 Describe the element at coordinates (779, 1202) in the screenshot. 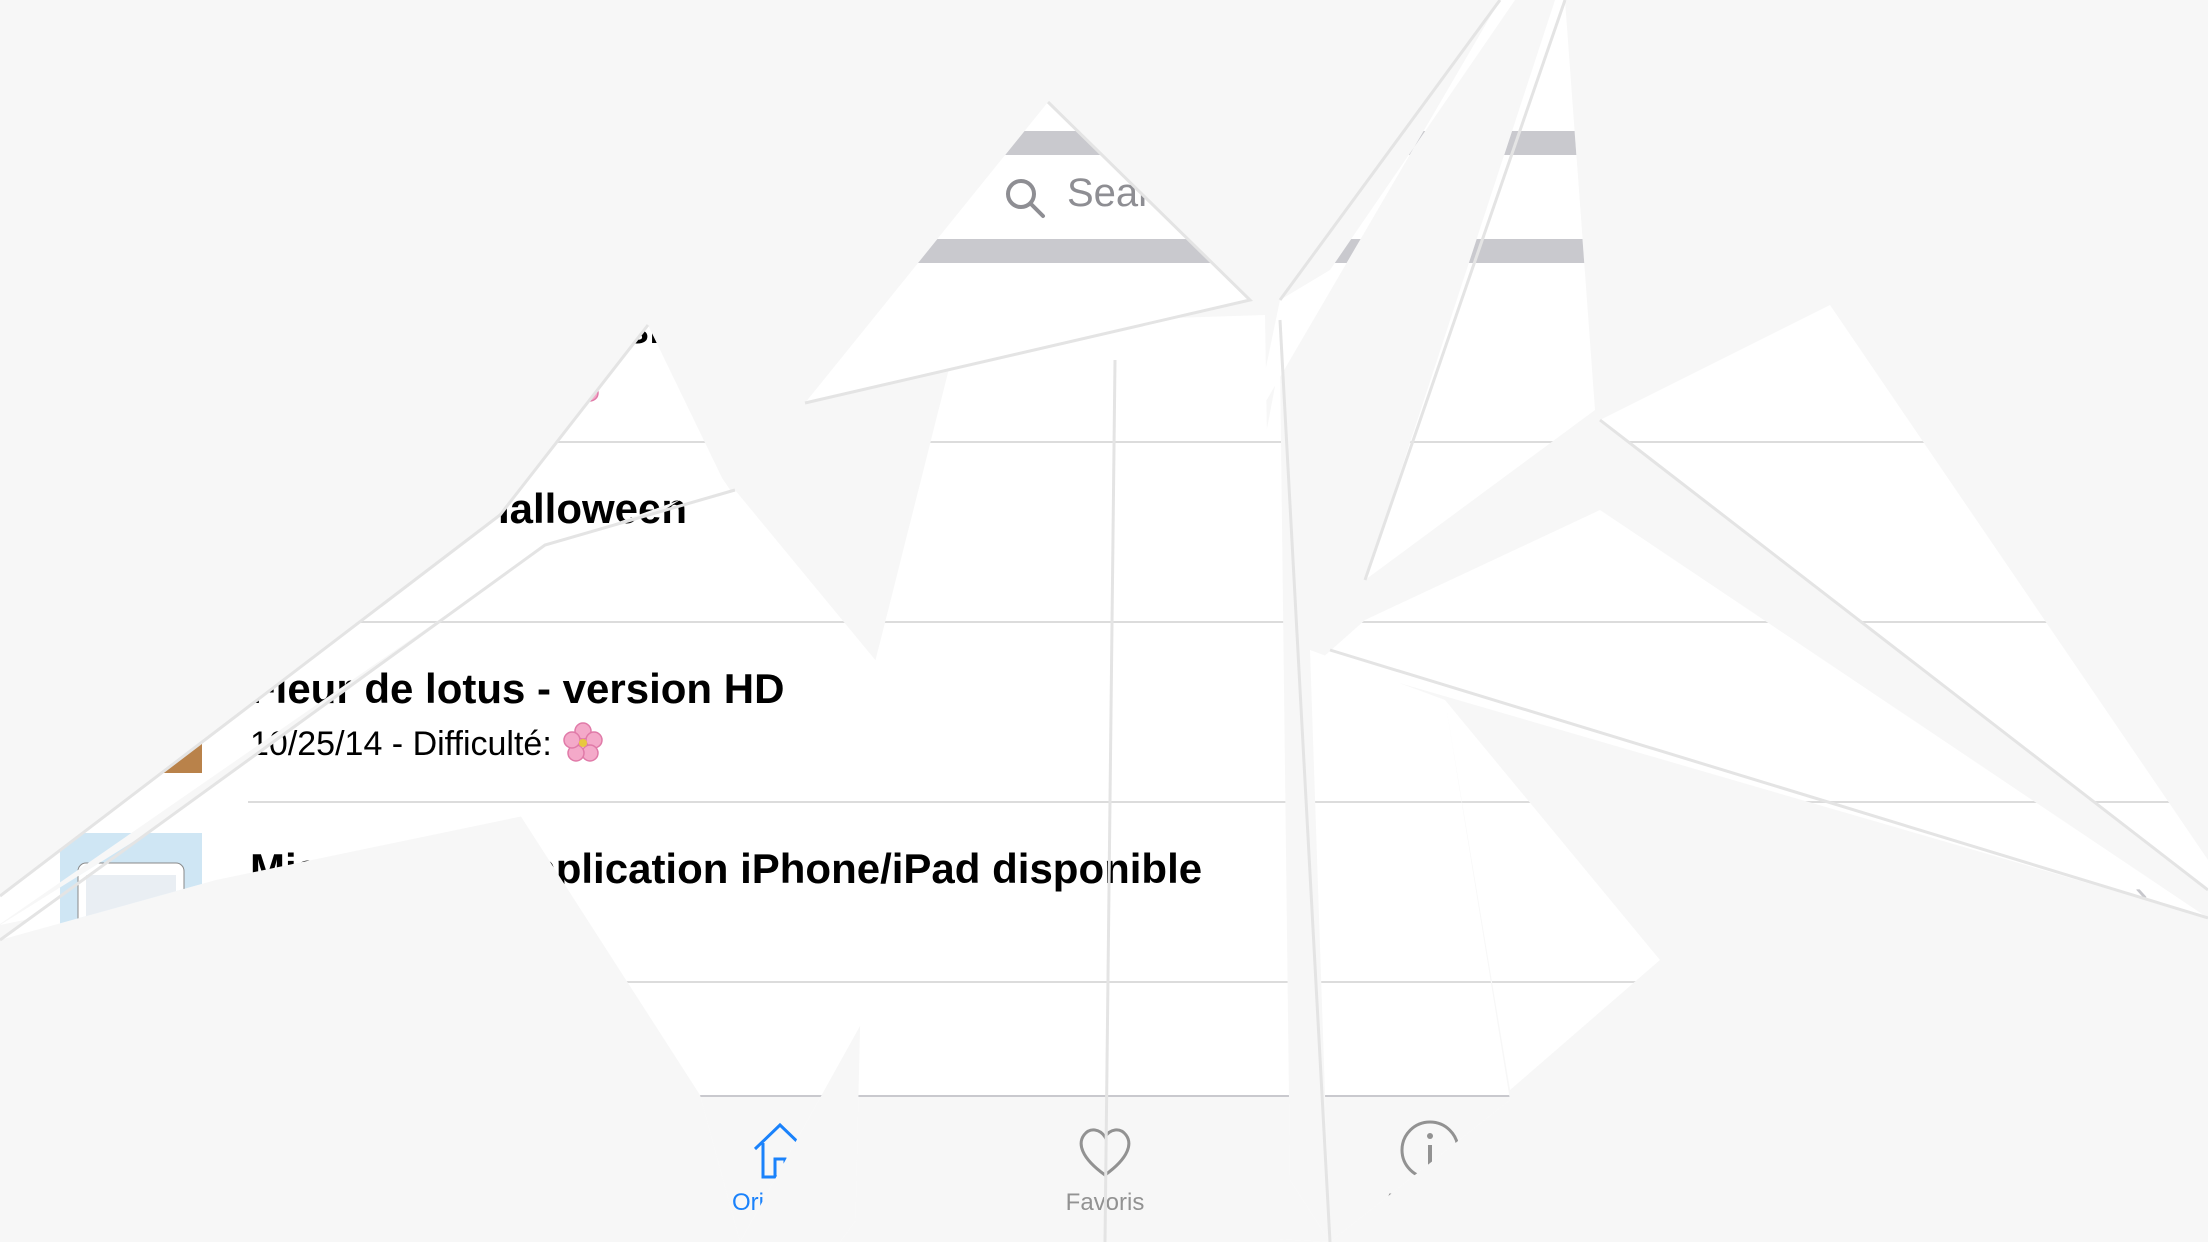

I see `tab-label: Origamis` at that location.